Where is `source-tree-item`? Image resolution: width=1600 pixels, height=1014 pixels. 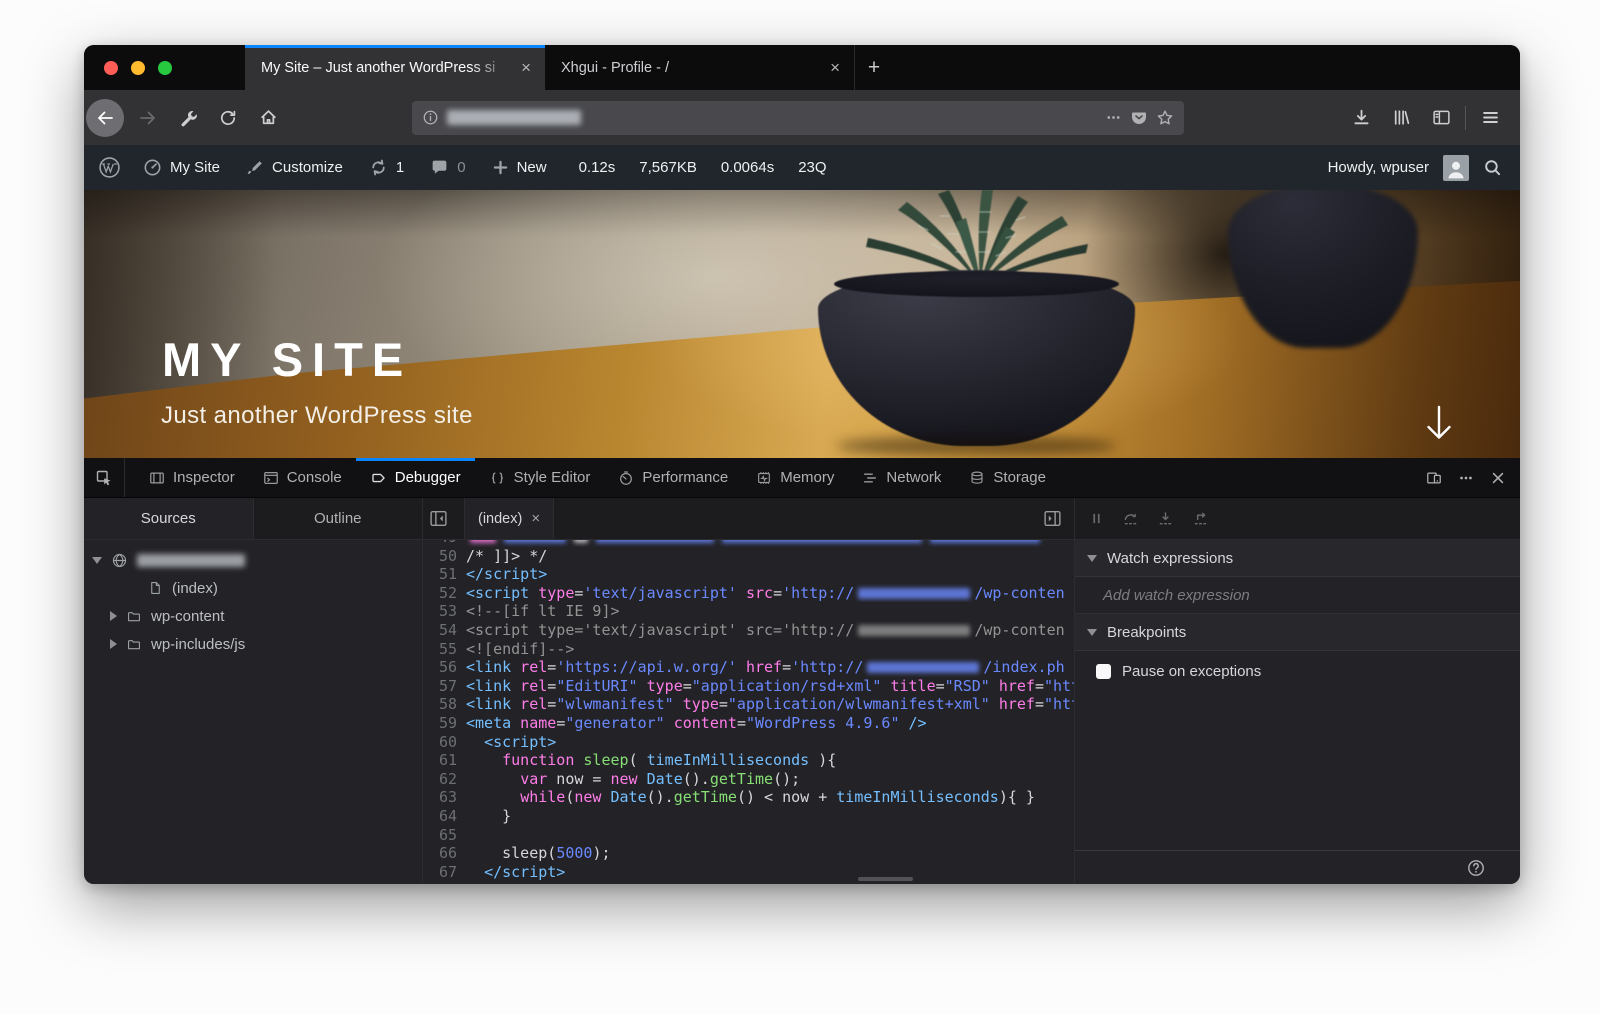 source-tree-item is located at coordinates (253, 560).